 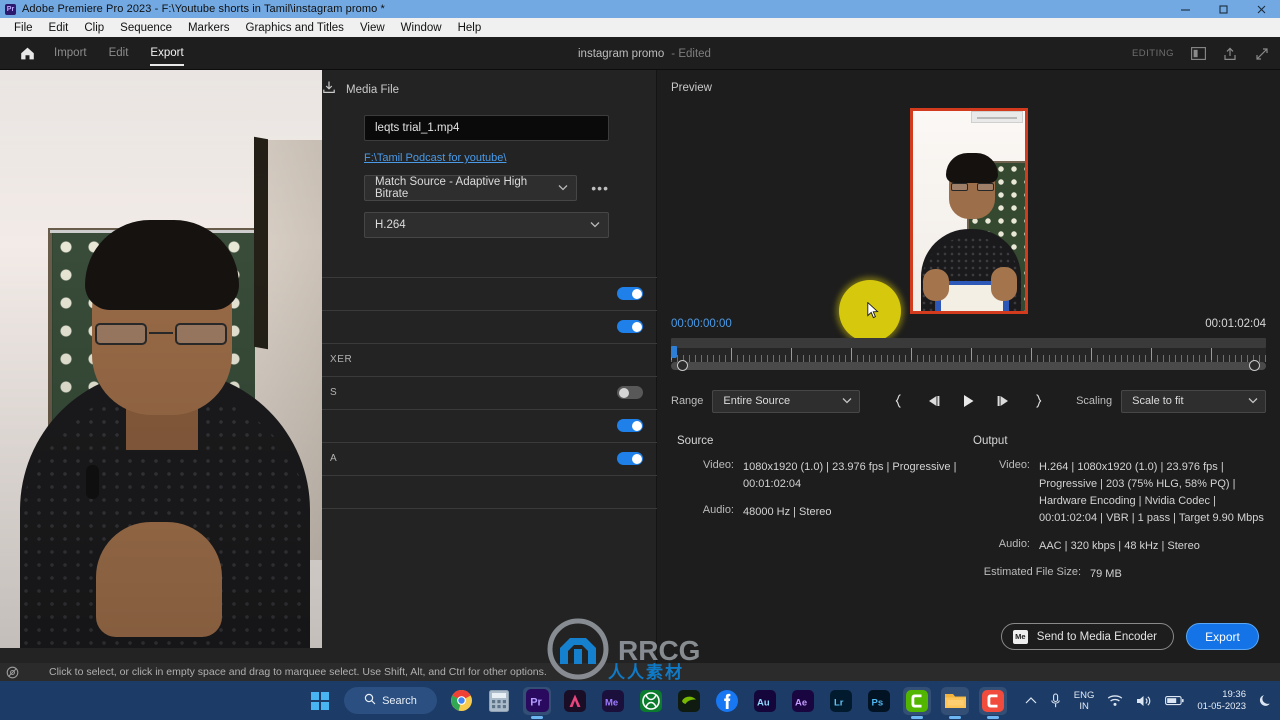 I want to click on tab-edit: Edit, so click(x=119, y=53).